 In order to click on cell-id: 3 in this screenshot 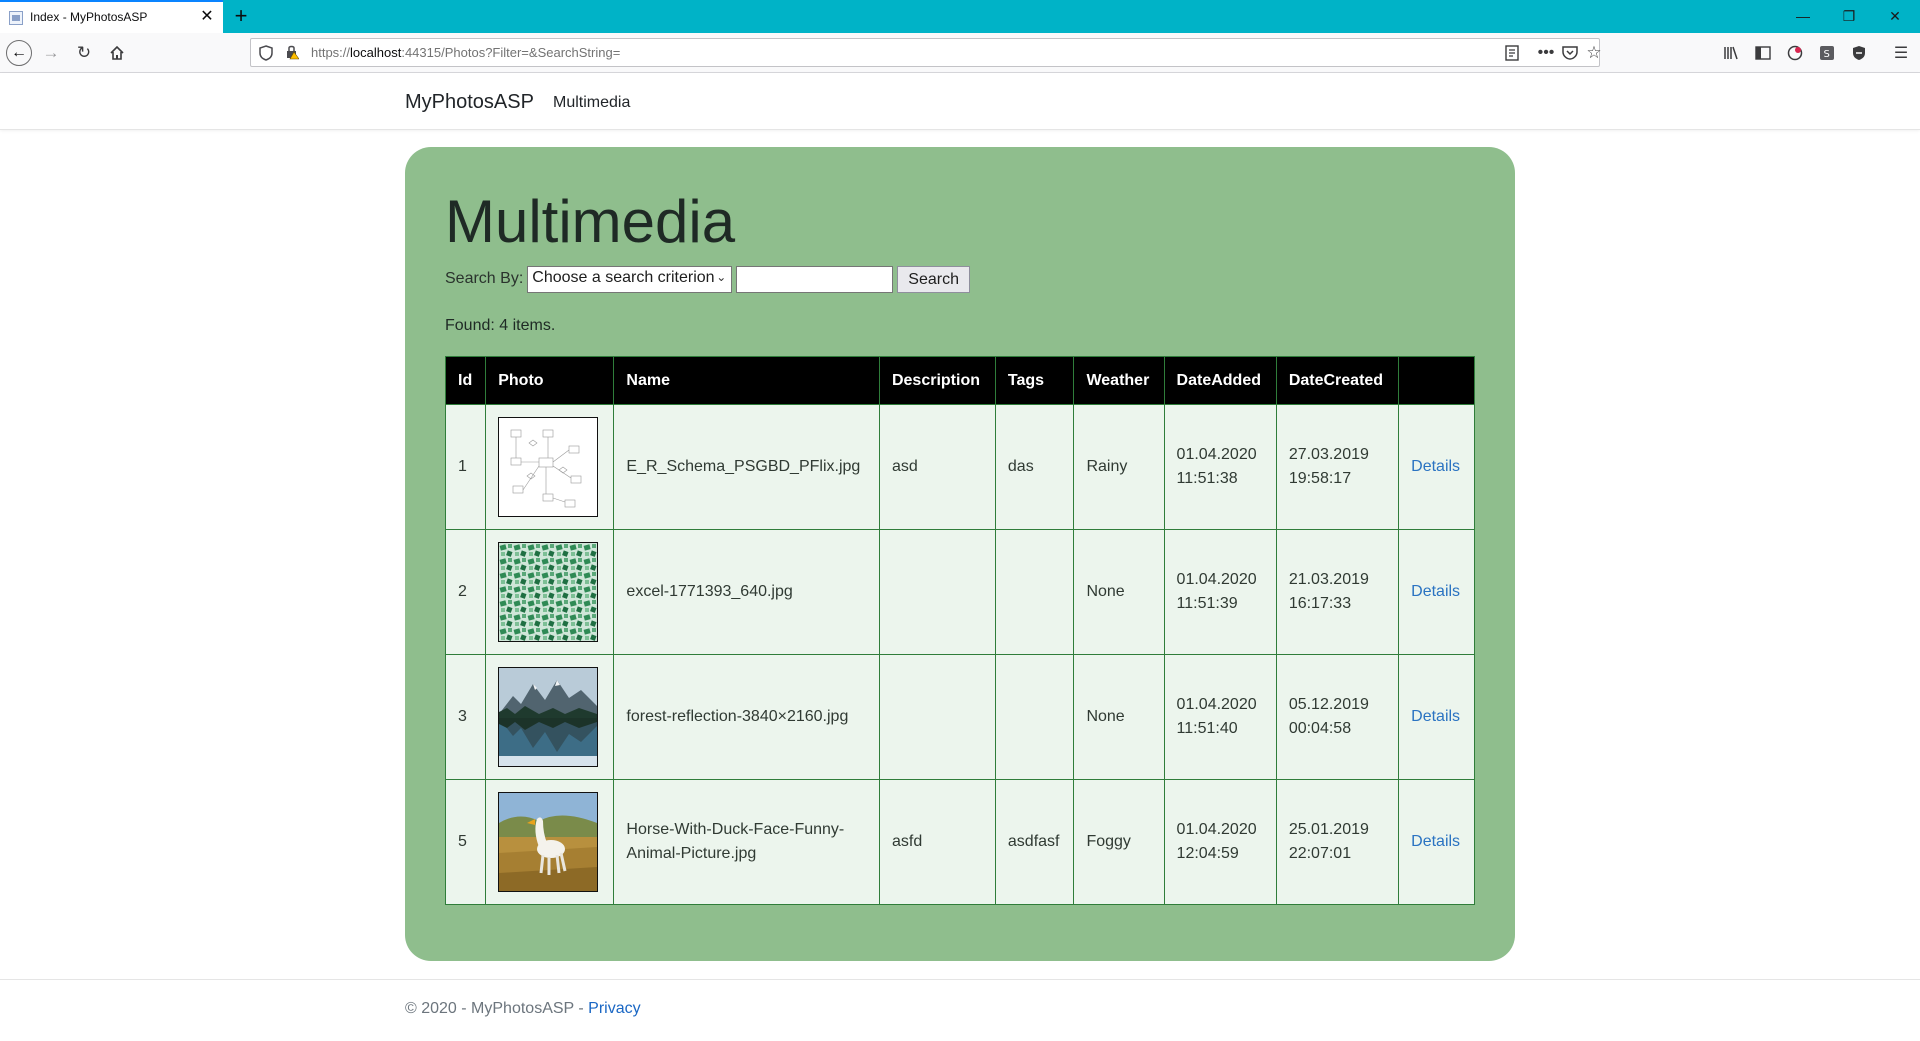, I will do `click(465, 717)`.